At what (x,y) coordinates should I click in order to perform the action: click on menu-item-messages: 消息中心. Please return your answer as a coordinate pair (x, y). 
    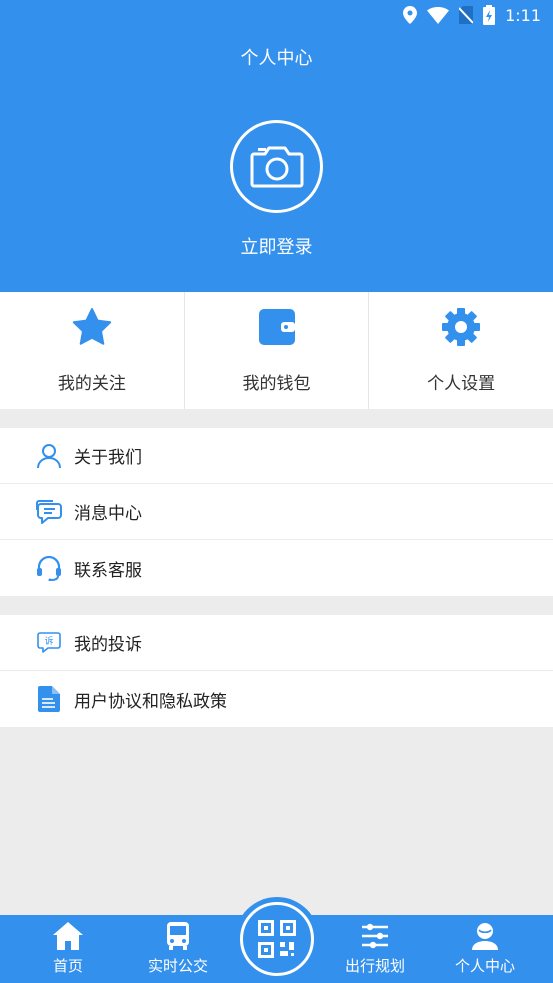
    Looking at the image, I should click on (276, 512).